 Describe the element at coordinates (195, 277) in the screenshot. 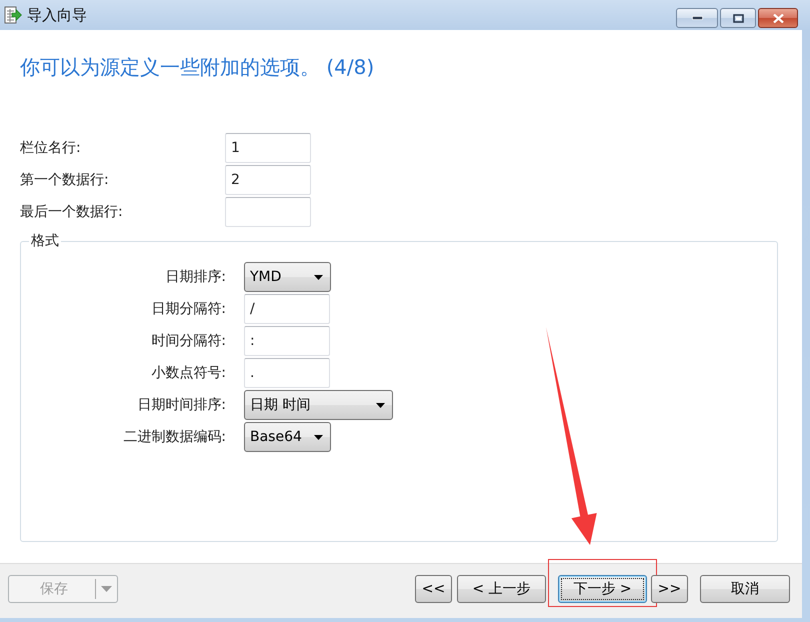

I see `field-label: 日期排序:` at that location.